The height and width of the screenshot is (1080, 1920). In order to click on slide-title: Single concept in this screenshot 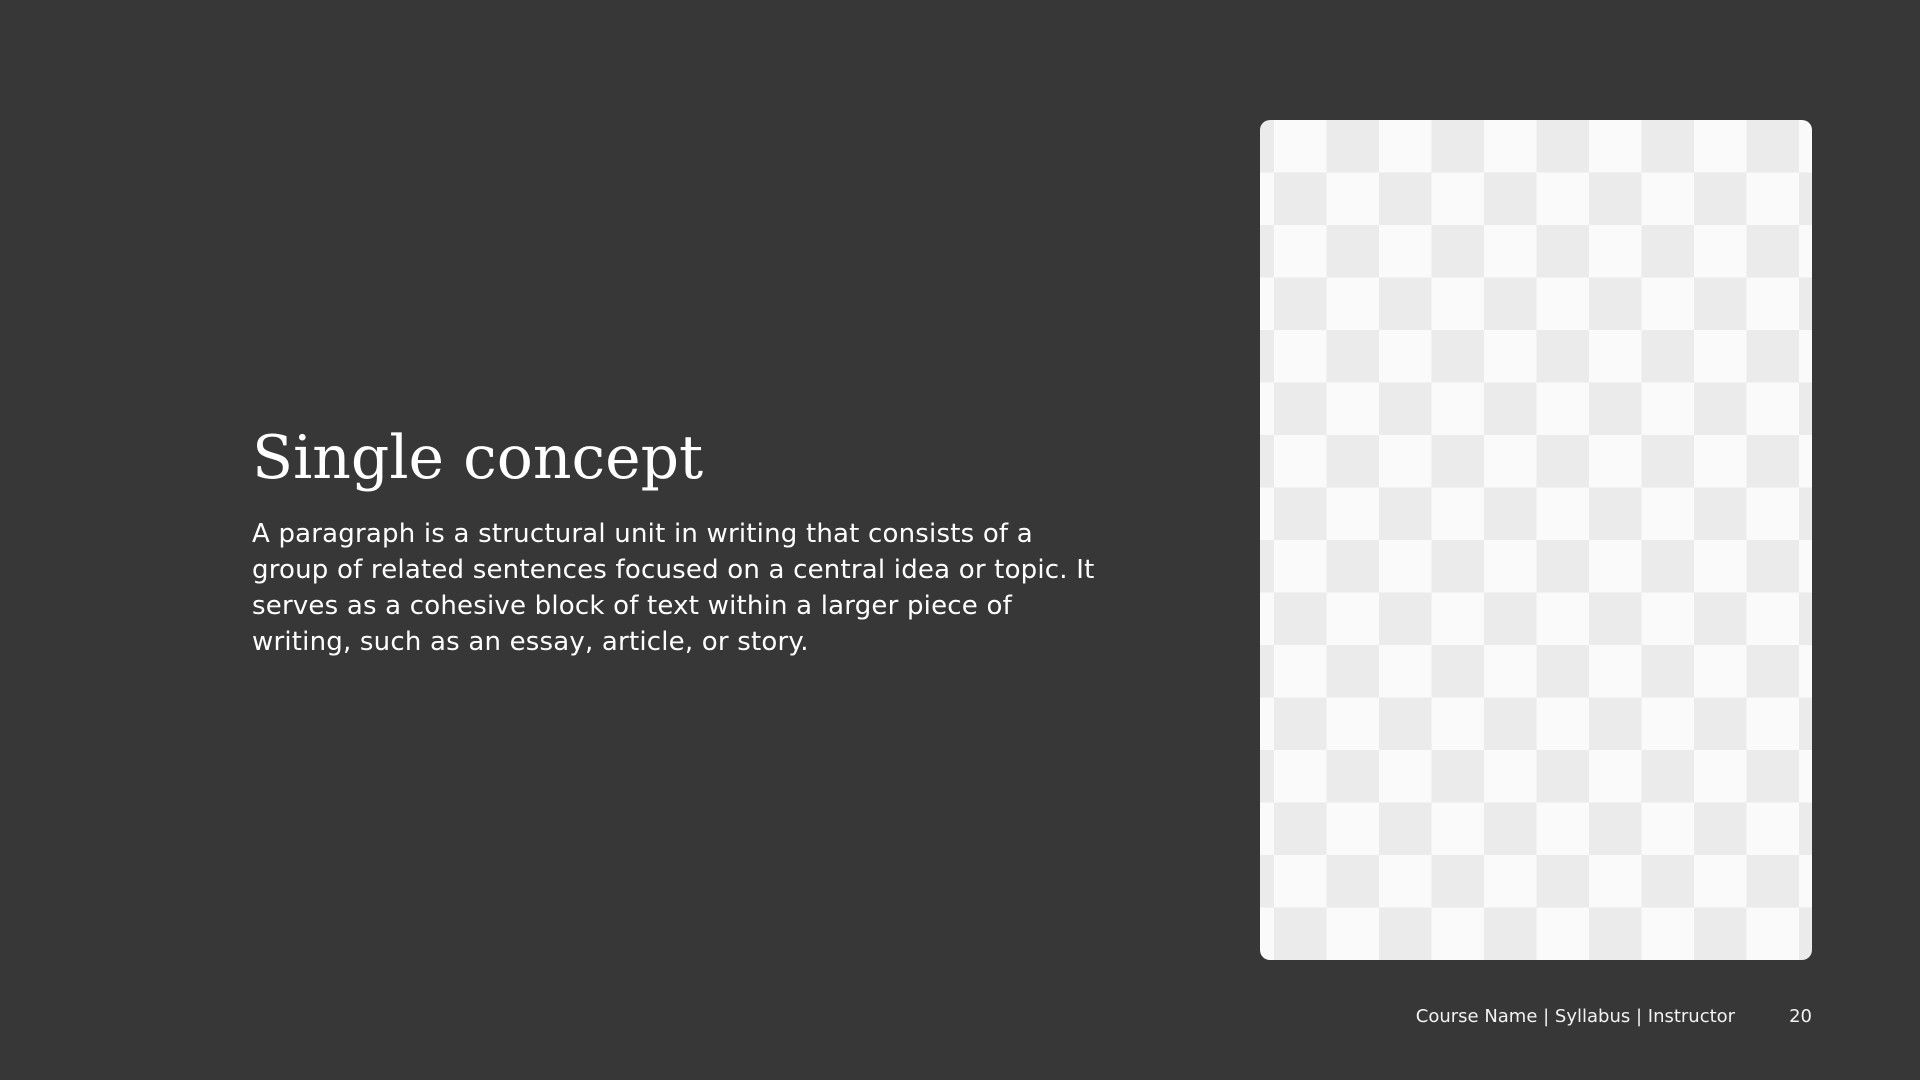, I will do `click(478, 458)`.